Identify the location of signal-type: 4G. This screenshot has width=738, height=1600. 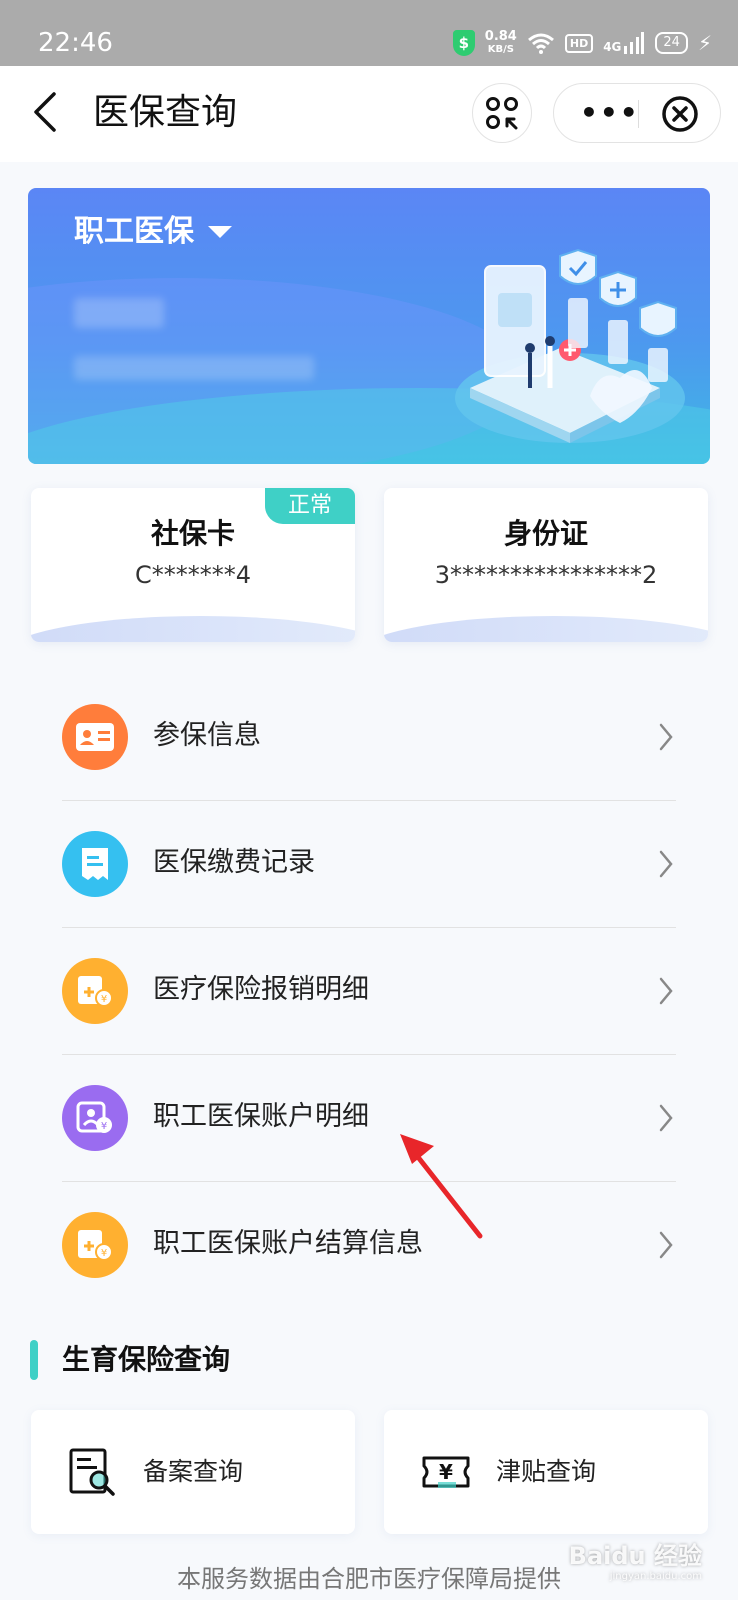
(612, 47).